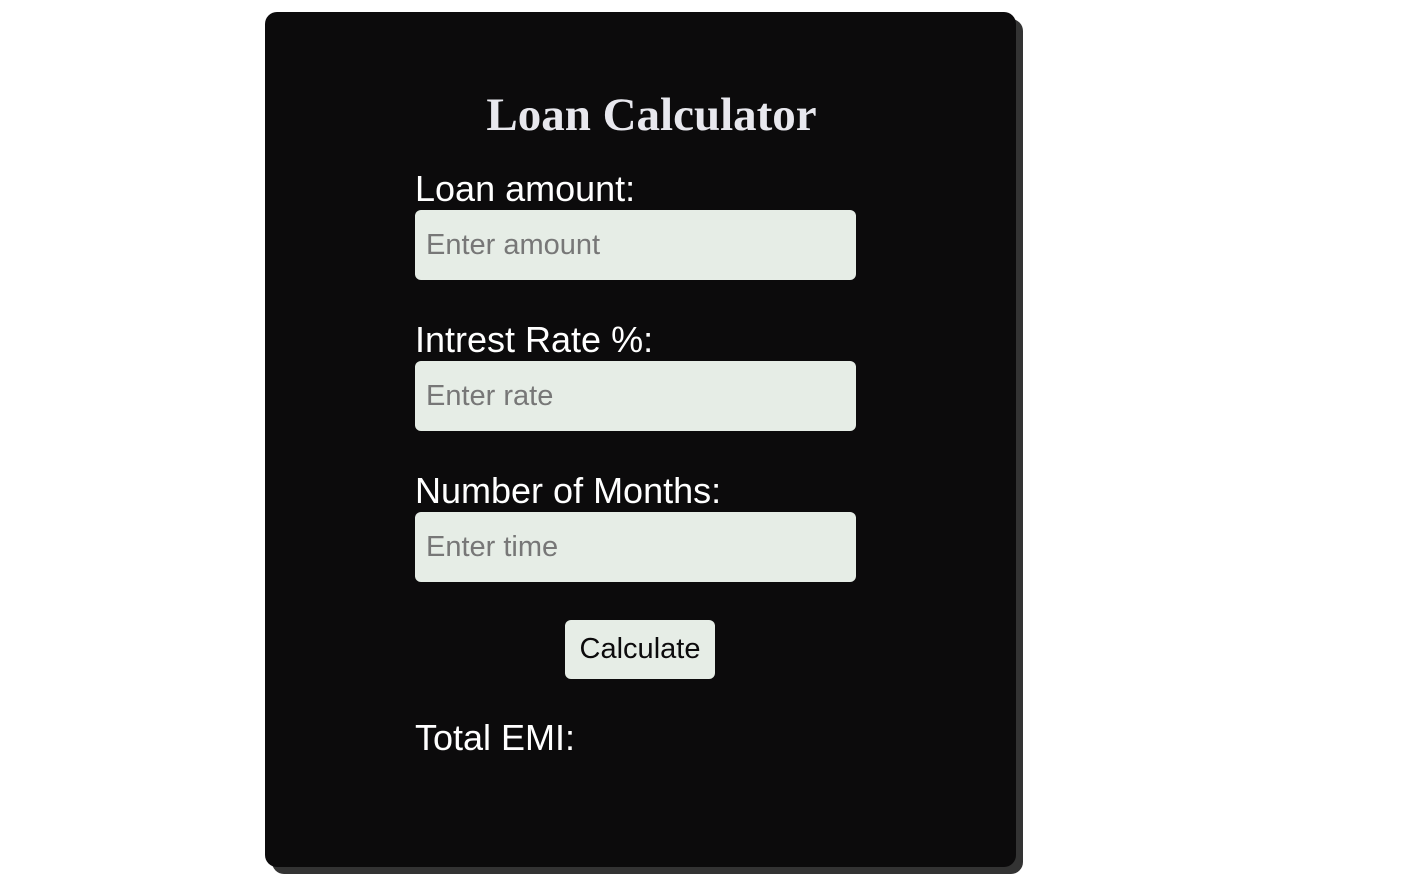  I want to click on number-of-months-label: Number of Months:, so click(568, 490).